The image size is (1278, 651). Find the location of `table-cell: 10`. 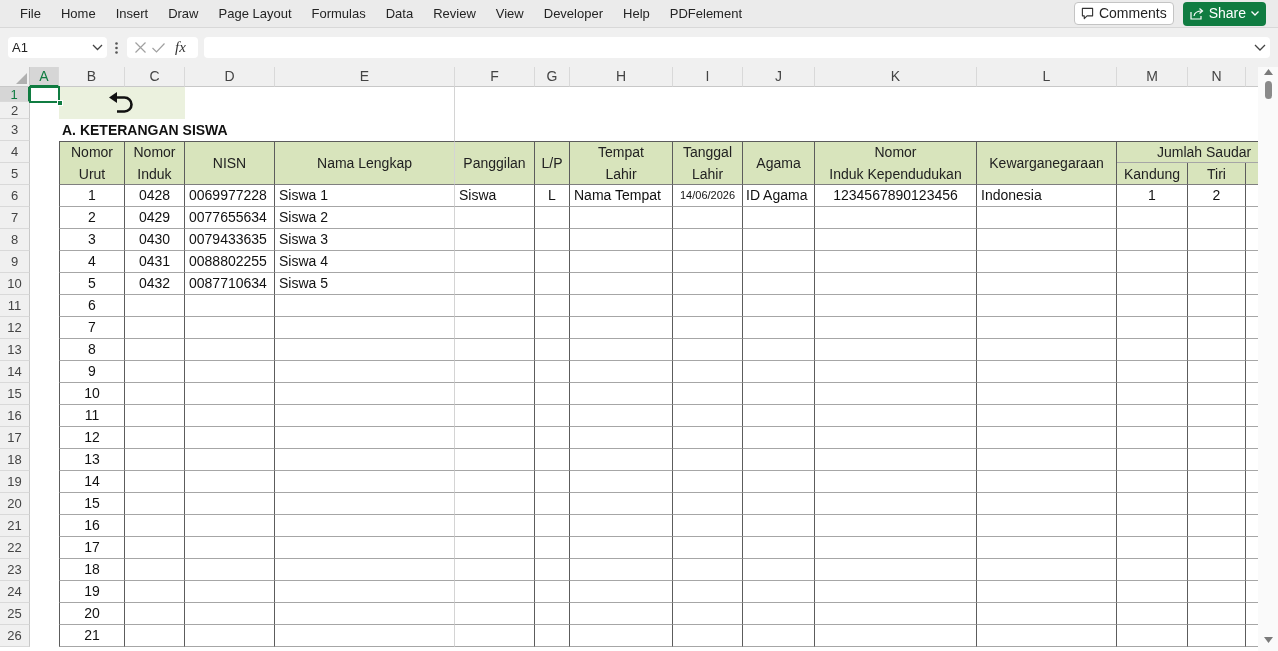

table-cell: 10 is located at coordinates (92, 394).